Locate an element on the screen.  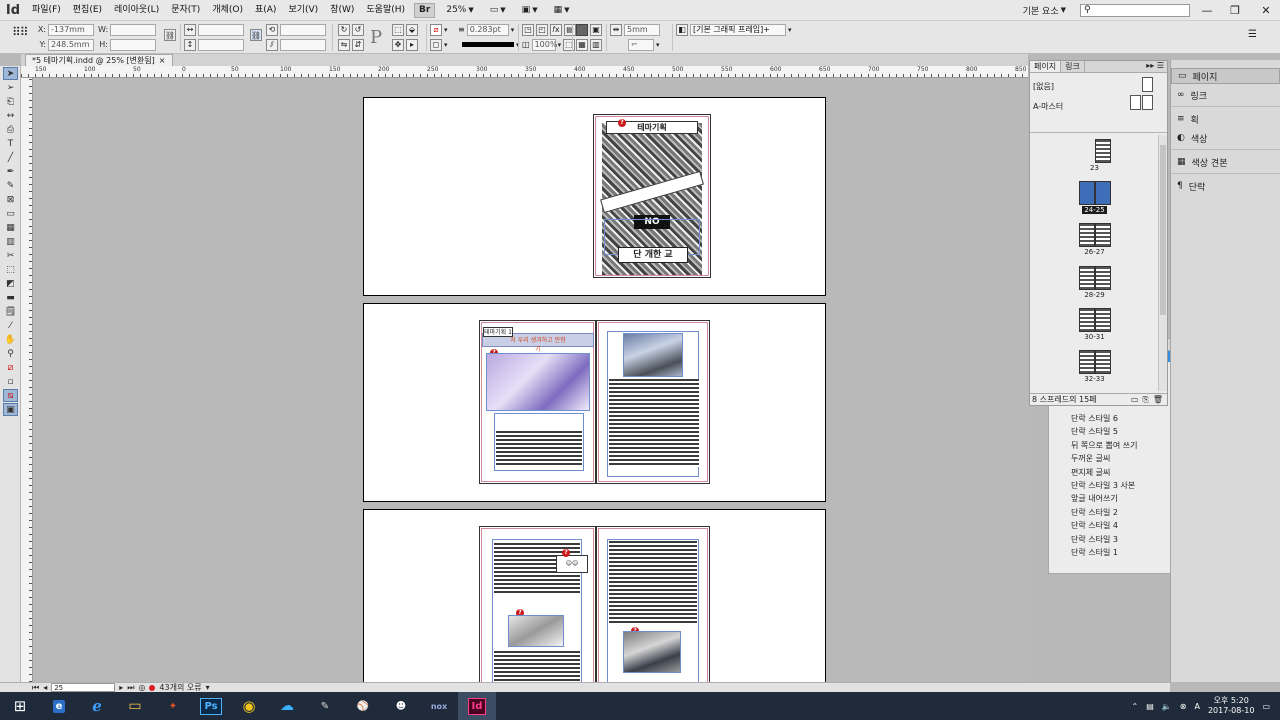
drop-shadow-icon: ◳ is located at coordinates (528, 29).